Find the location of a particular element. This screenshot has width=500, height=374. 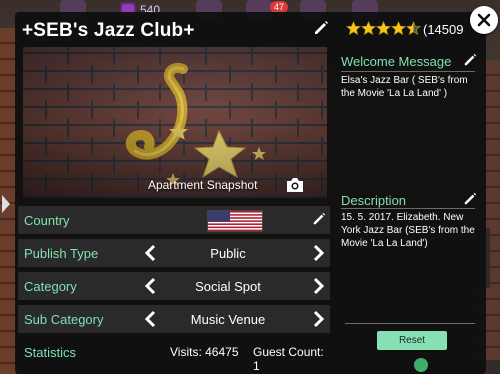

welcome-message-title: Welcome Message is located at coordinates (396, 61).